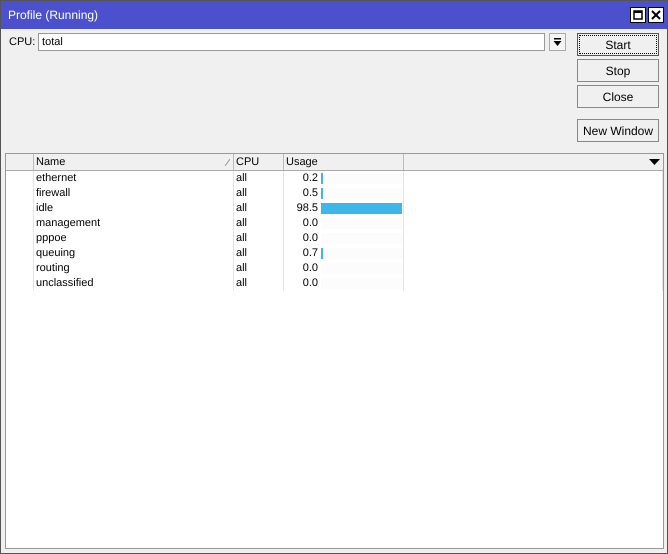 This screenshot has width=668, height=554. I want to click on column-menu-icon, so click(656, 162).